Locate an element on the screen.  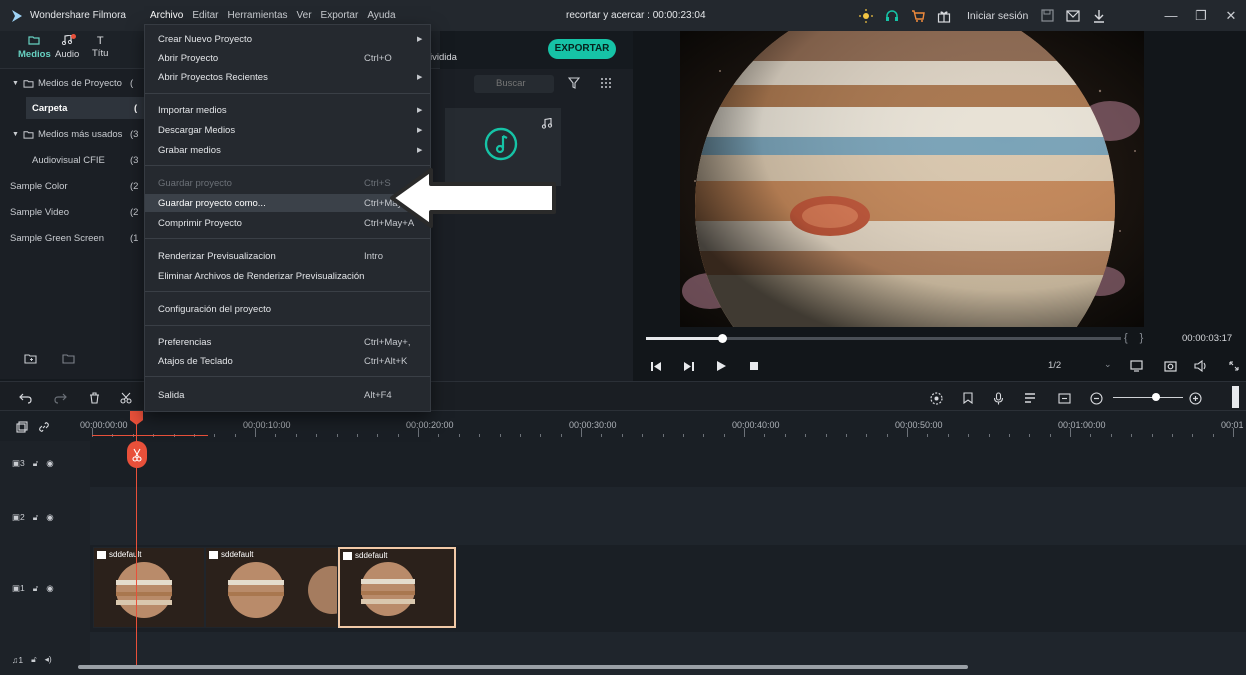
menu-item-label: Abrir Proyectos Recientes is located at coordinates (213, 77).